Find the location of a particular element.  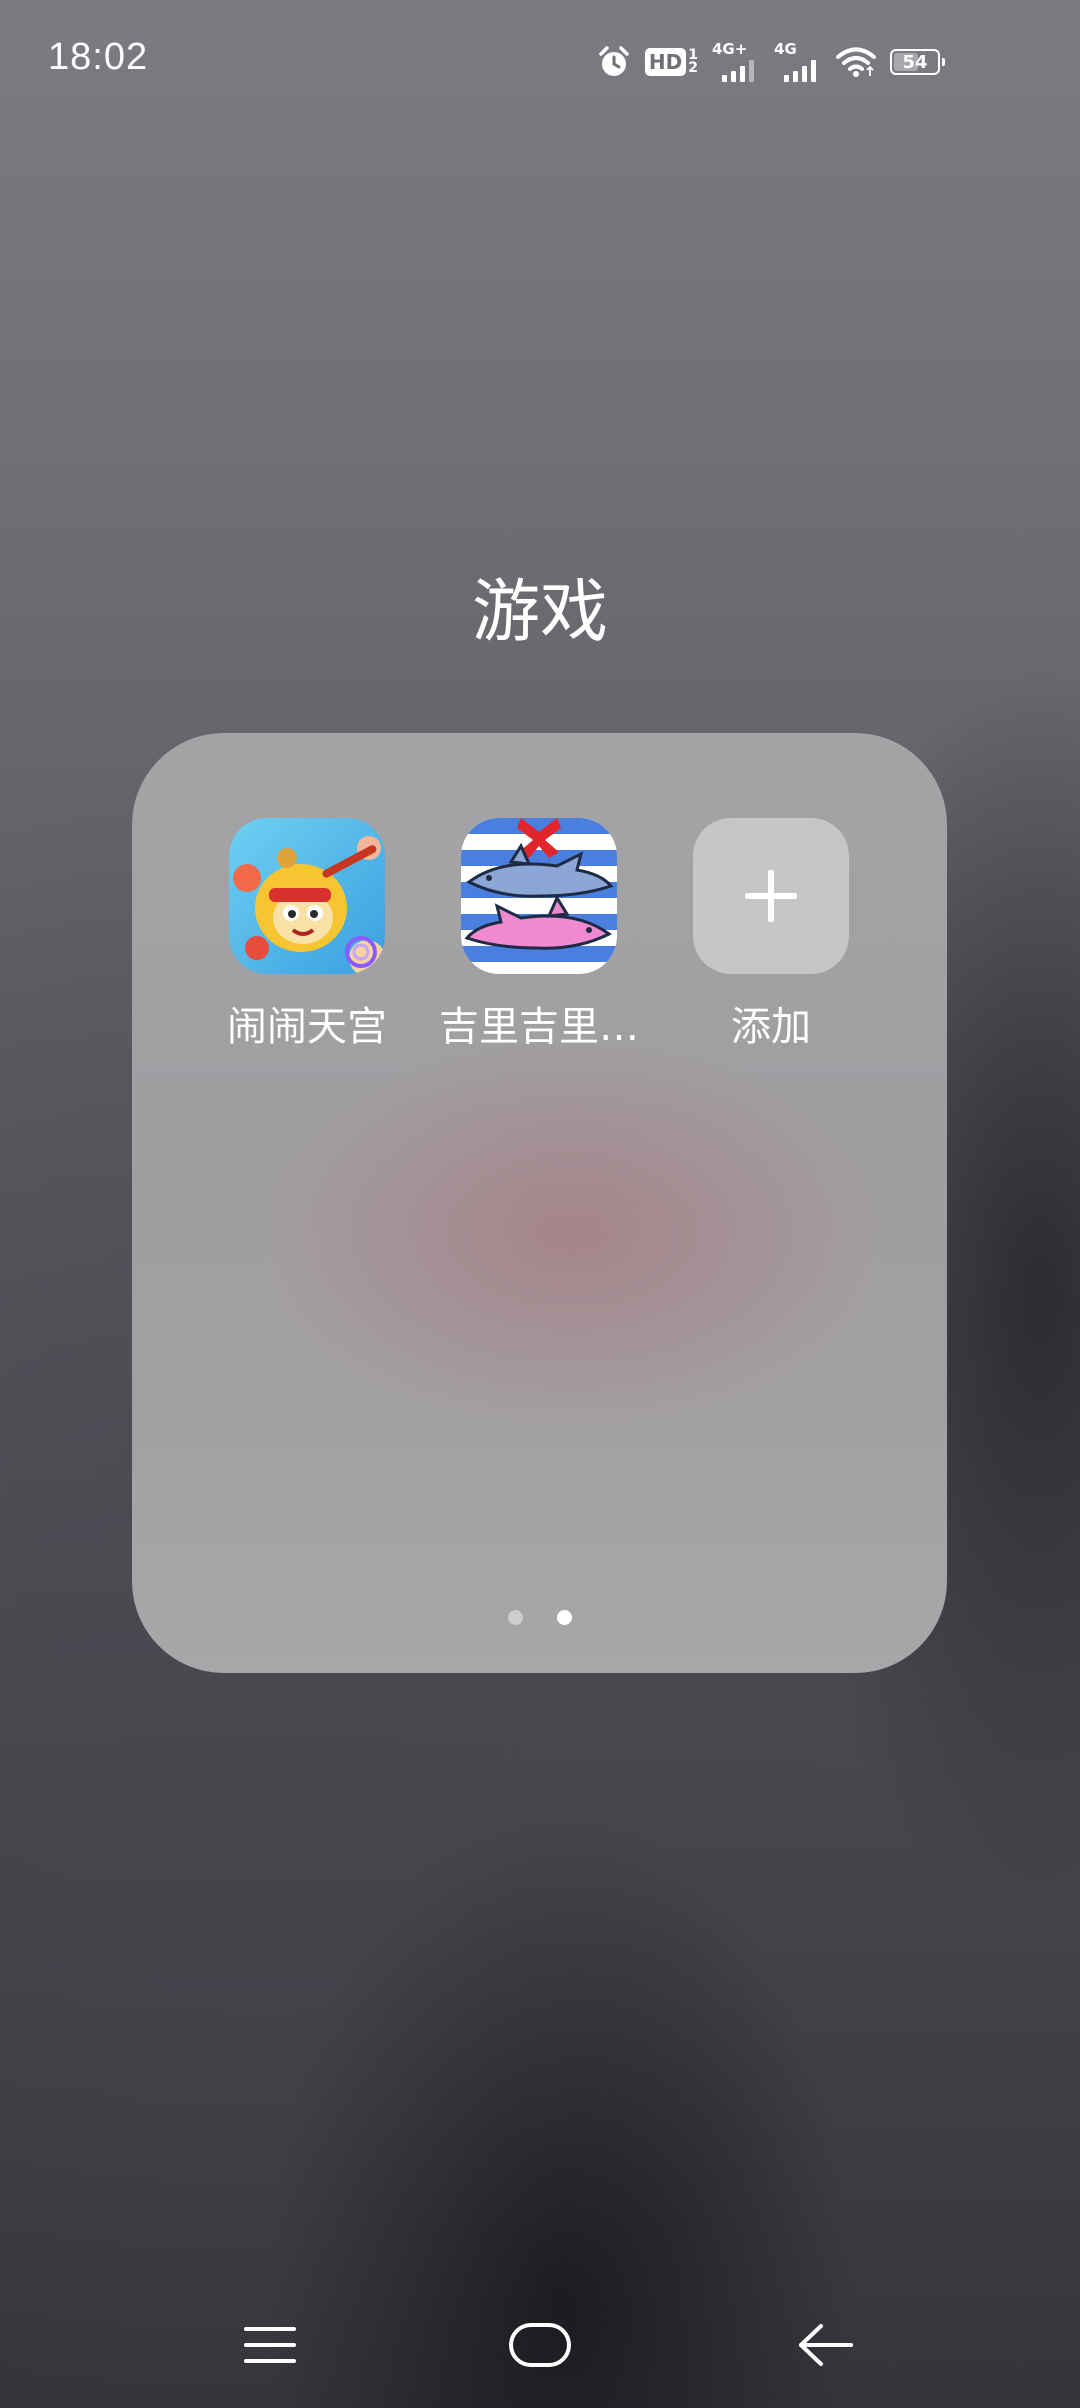

sim1-network-label: 4G+ is located at coordinates (730, 49).